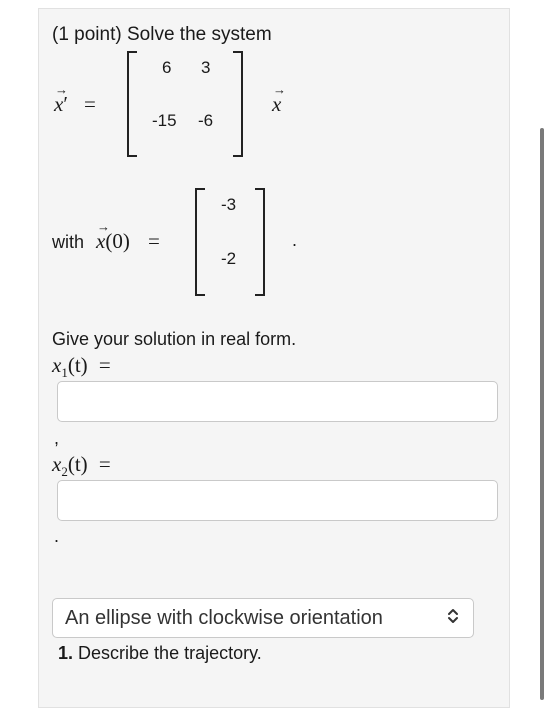 The height and width of the screenshot is (708, 550). I want to click on x2-label: x2(t) =, so click(81, 466).